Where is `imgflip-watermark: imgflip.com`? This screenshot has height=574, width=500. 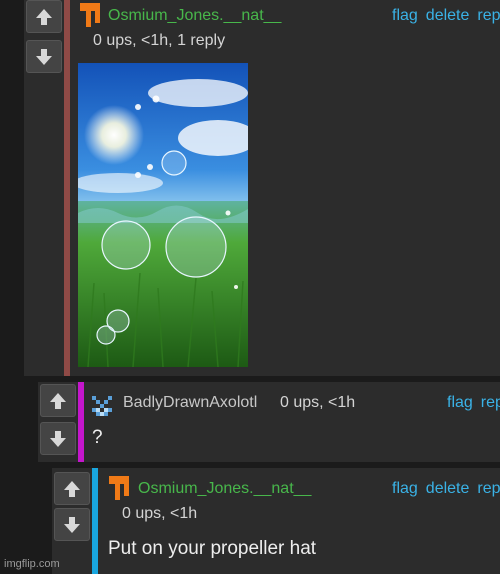
imgflip-watermark: imgflip.com is located at coordinates (32, 564).